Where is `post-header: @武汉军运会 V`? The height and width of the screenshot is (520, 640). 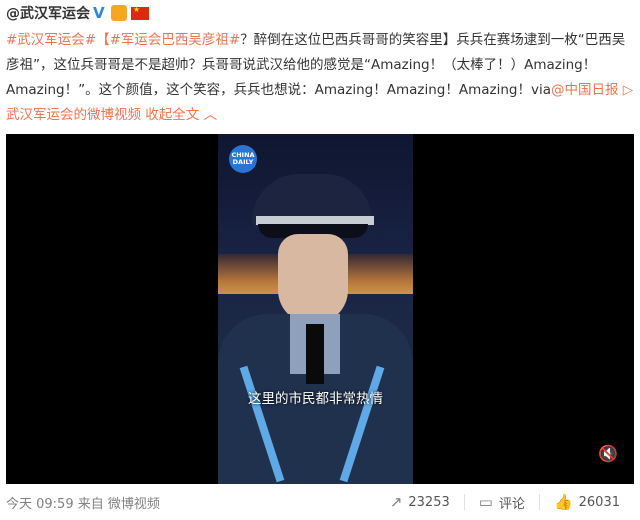 post-header: @武汉军运会 V is located at coordinates (77, 13).